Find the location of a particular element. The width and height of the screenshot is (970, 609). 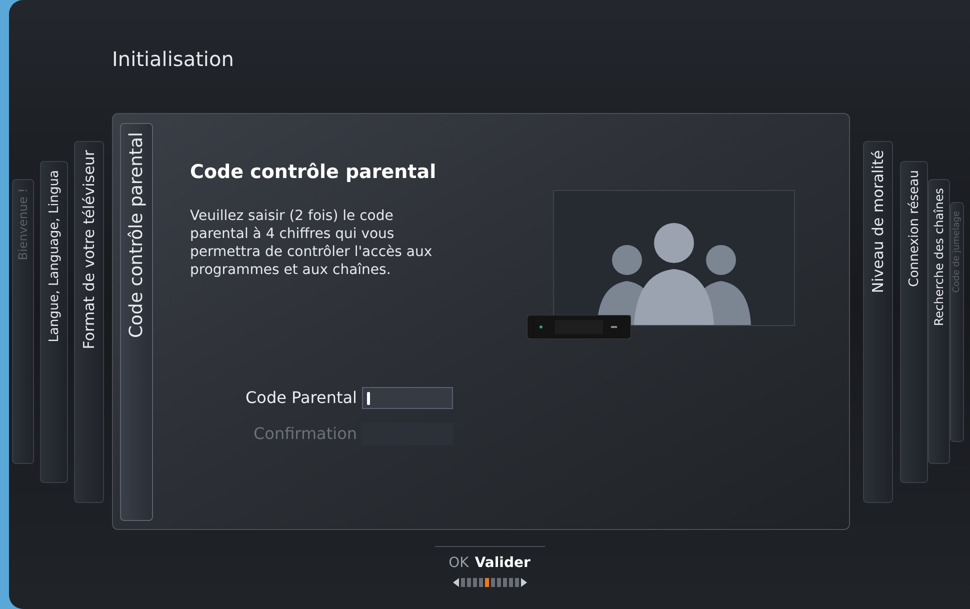

text-cursor is located at coordinates (368, 398).